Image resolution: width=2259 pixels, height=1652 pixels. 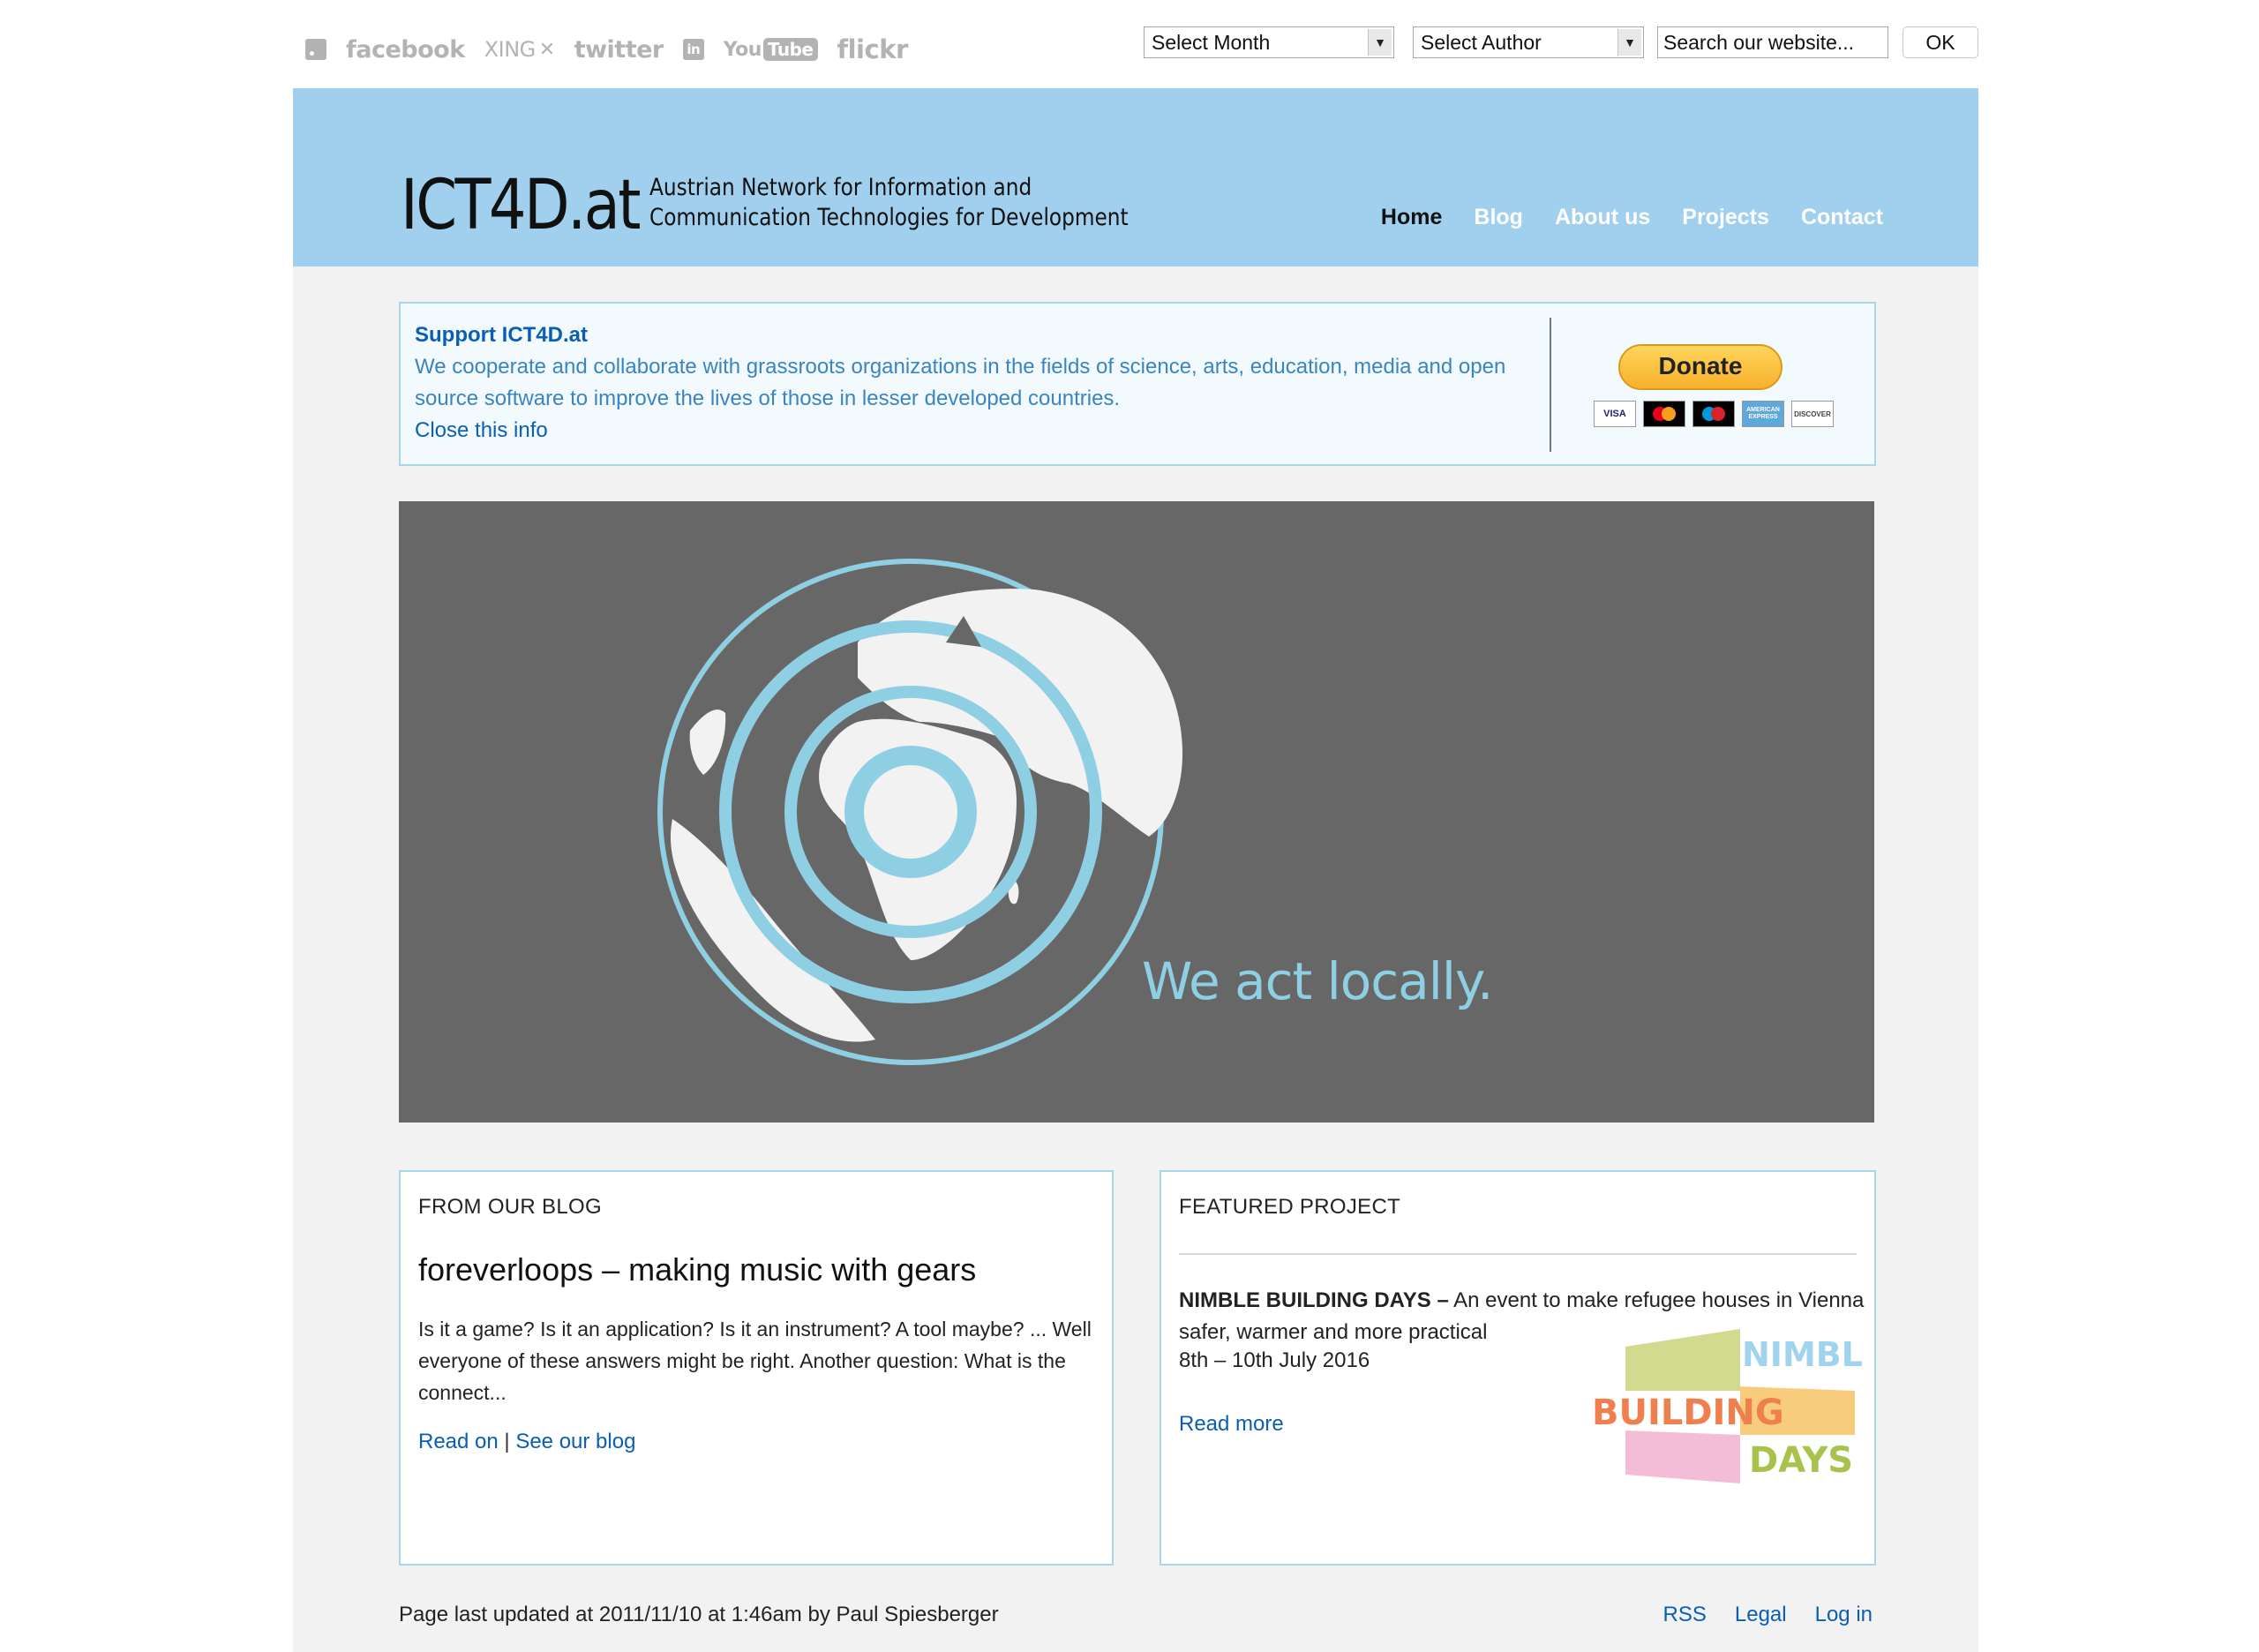 I want to click on support-title: Support ICT4D.at, so click(x=501, y=335).